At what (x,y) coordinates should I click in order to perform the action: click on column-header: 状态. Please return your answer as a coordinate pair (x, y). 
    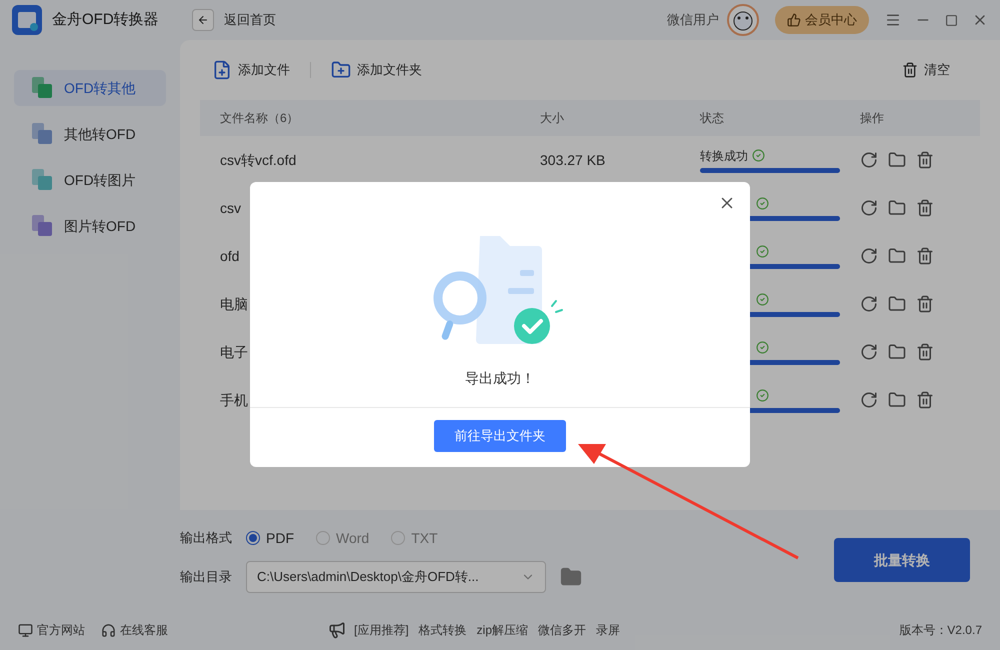
    Looking at the image, I should click on (712, 118).